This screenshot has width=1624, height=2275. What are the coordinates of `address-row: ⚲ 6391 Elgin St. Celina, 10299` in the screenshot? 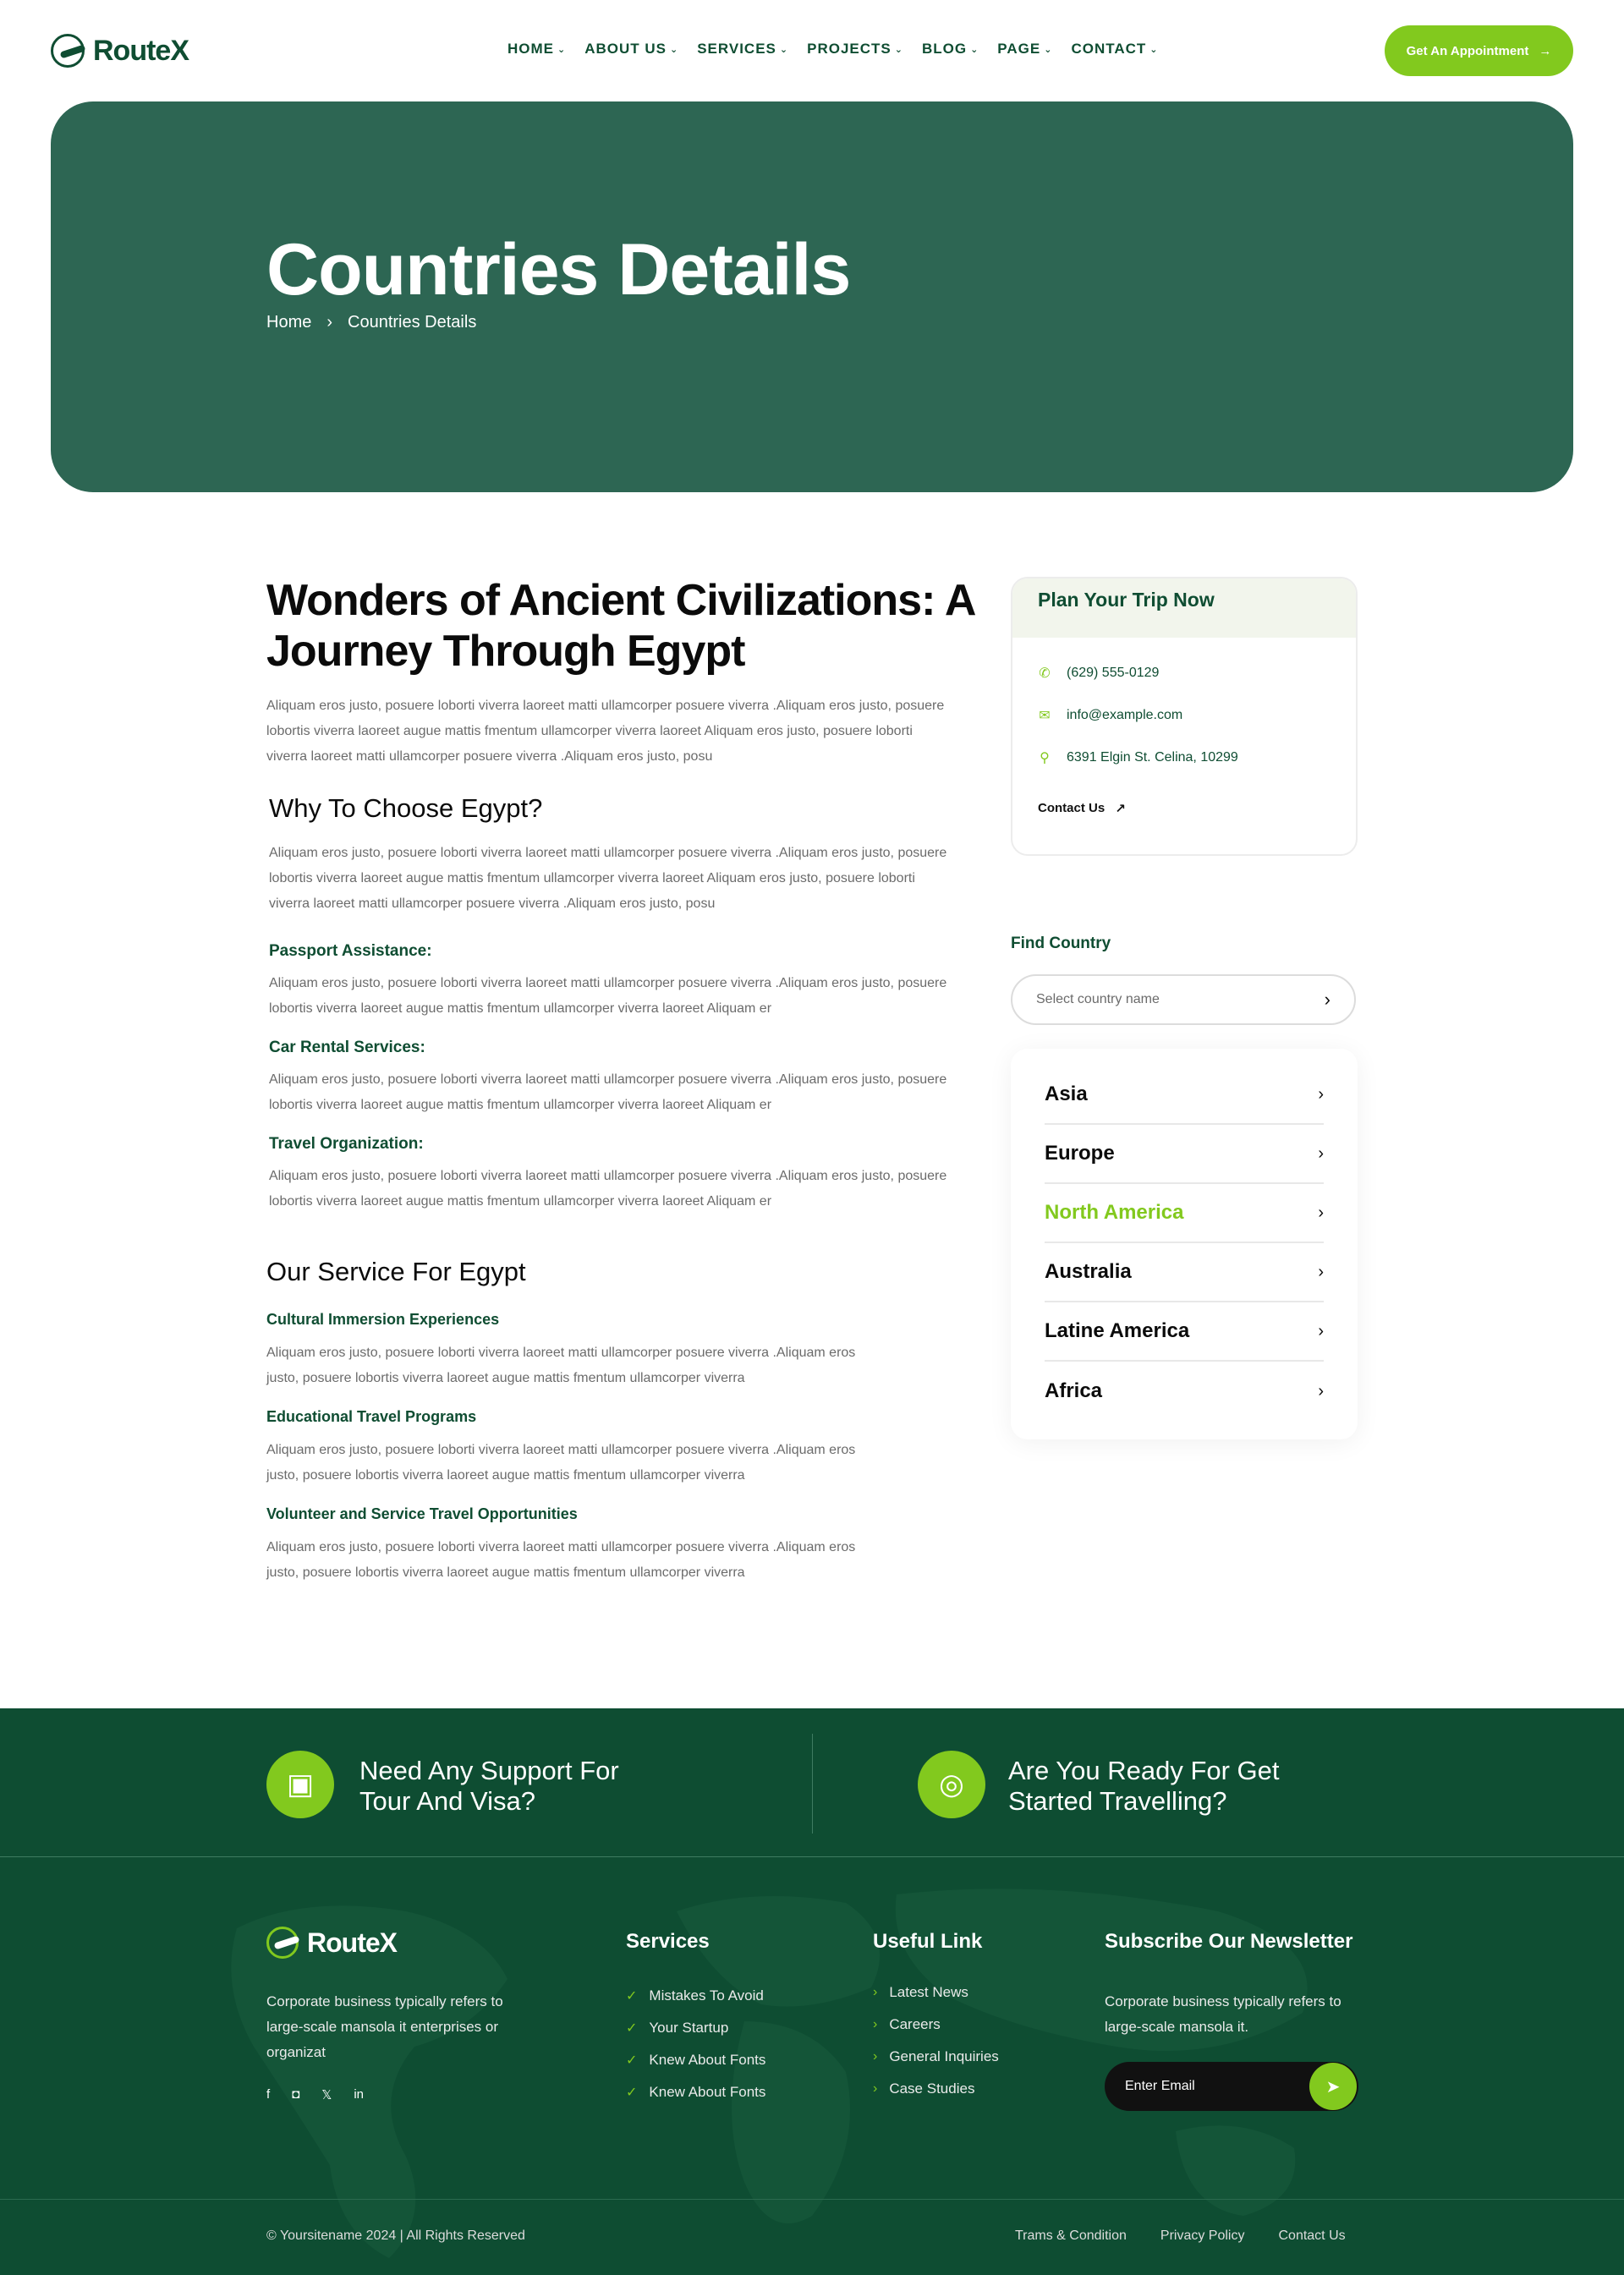 It's located at (1138, 757).